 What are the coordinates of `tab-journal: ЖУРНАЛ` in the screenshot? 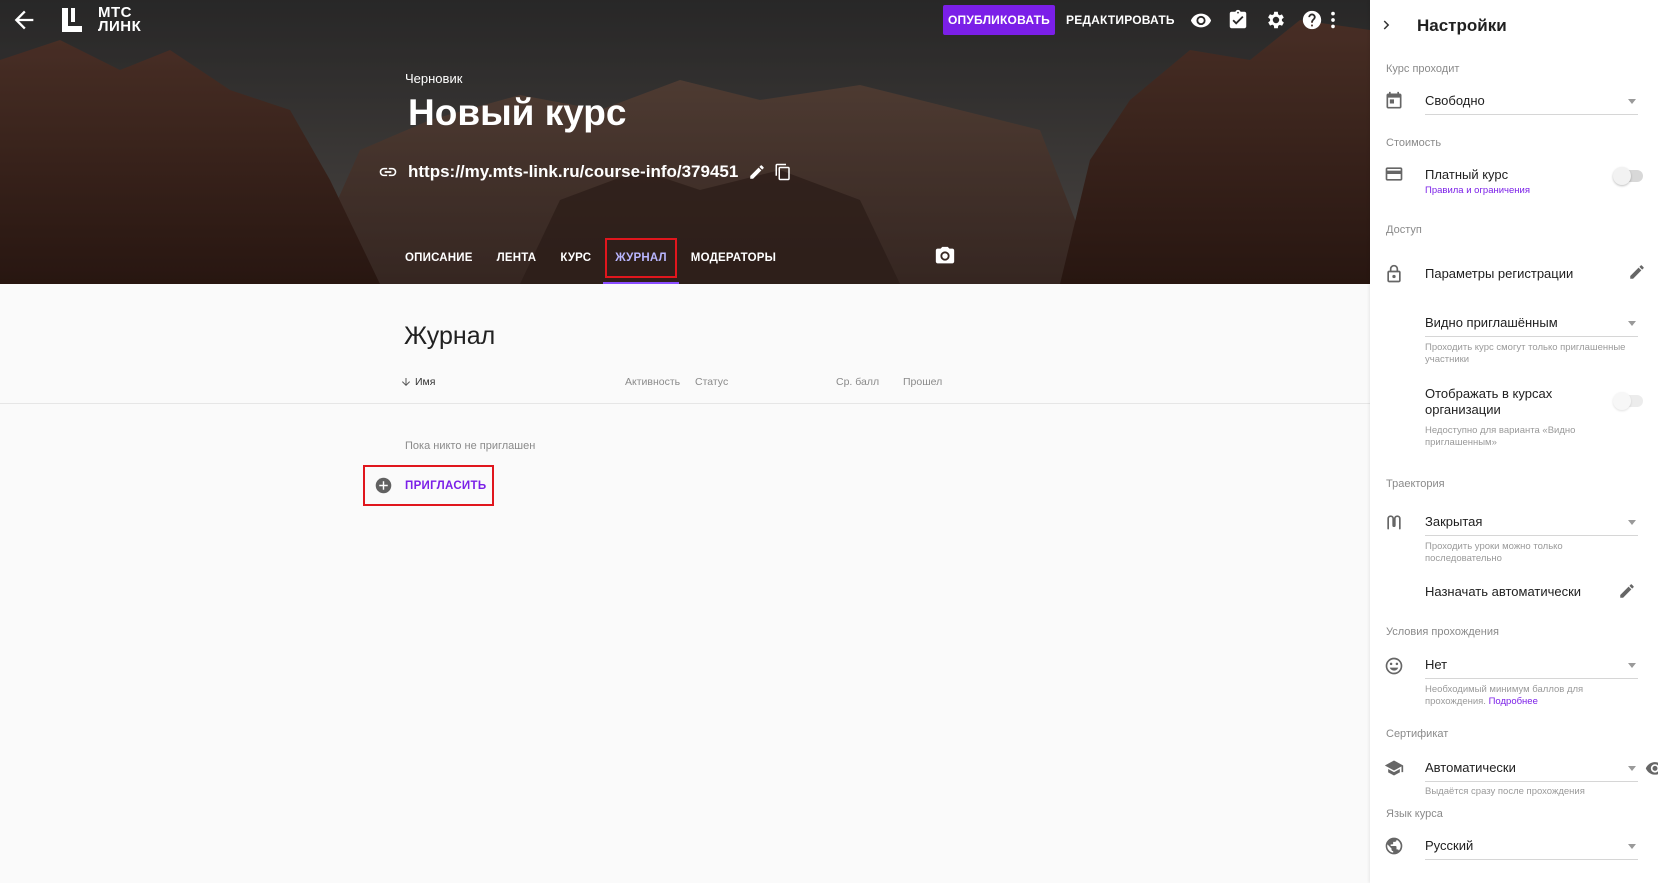 It's located at (641, 258).